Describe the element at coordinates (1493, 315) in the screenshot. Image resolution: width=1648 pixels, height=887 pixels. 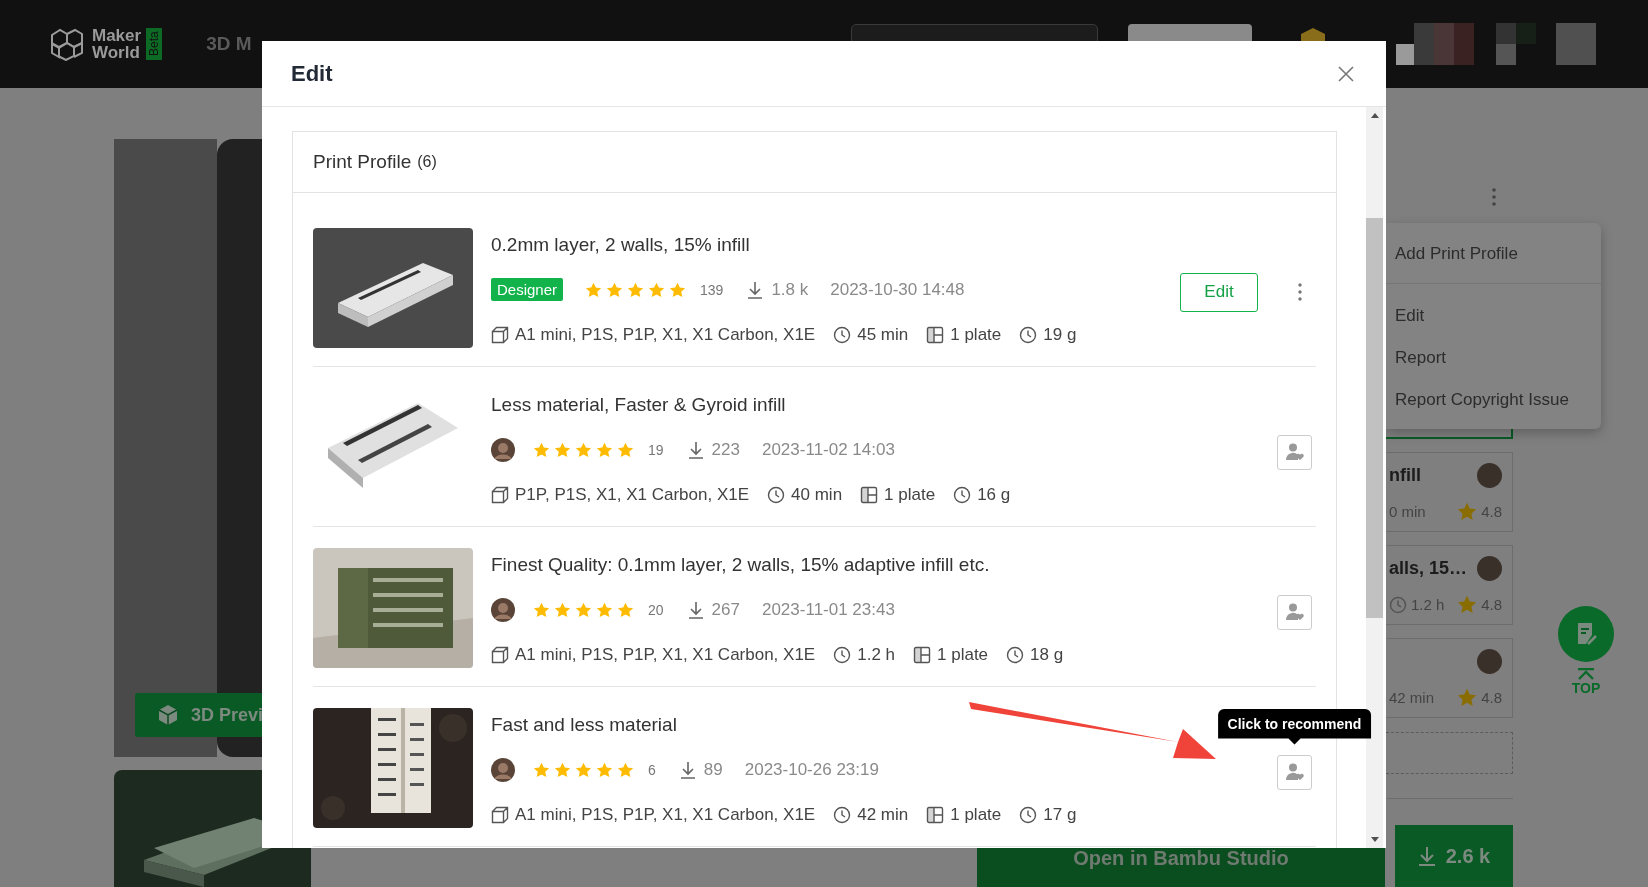
I see `menu-item: Edit` at that location.